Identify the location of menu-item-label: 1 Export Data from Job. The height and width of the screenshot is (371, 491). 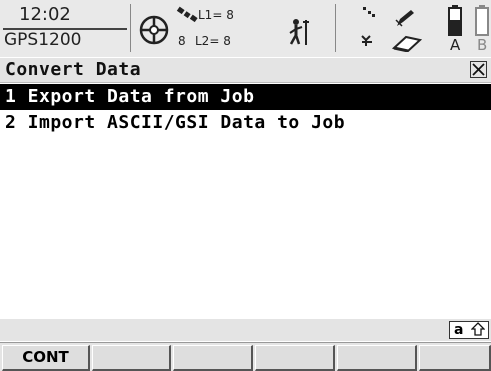
(130, 96).